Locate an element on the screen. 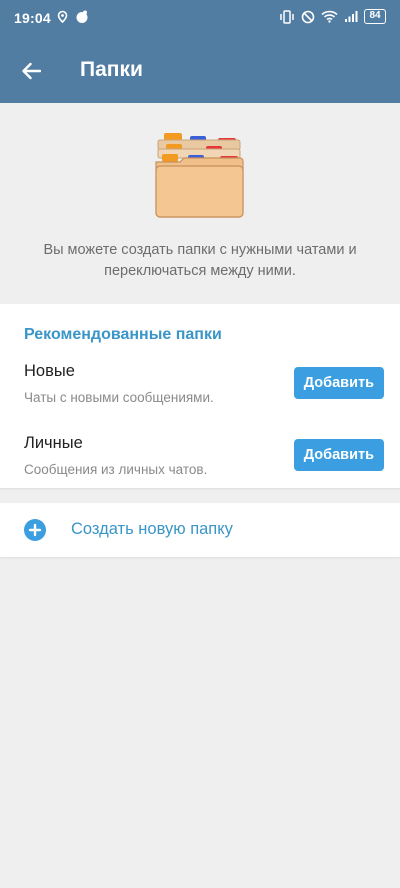  folder-subtitle: Чаты с новыми сообщениями. is located at coordinates (119, 397).